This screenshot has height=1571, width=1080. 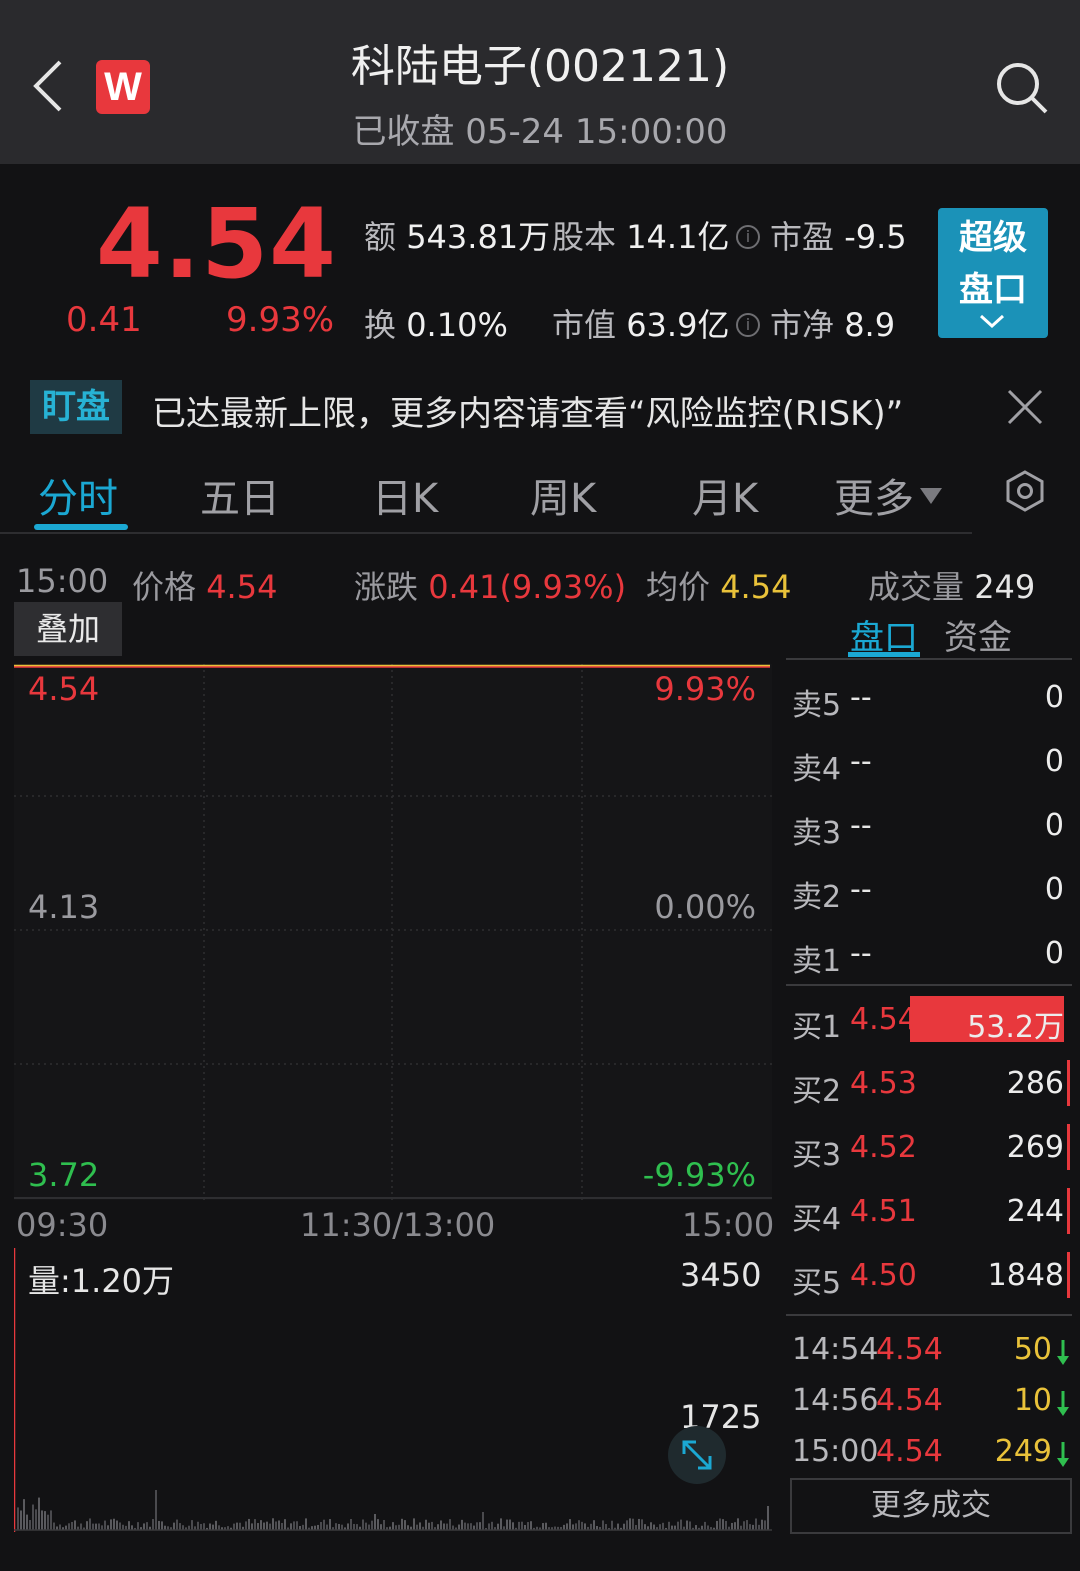 I want to click on super-button-line1: 超级, so click(x=993, y=238).